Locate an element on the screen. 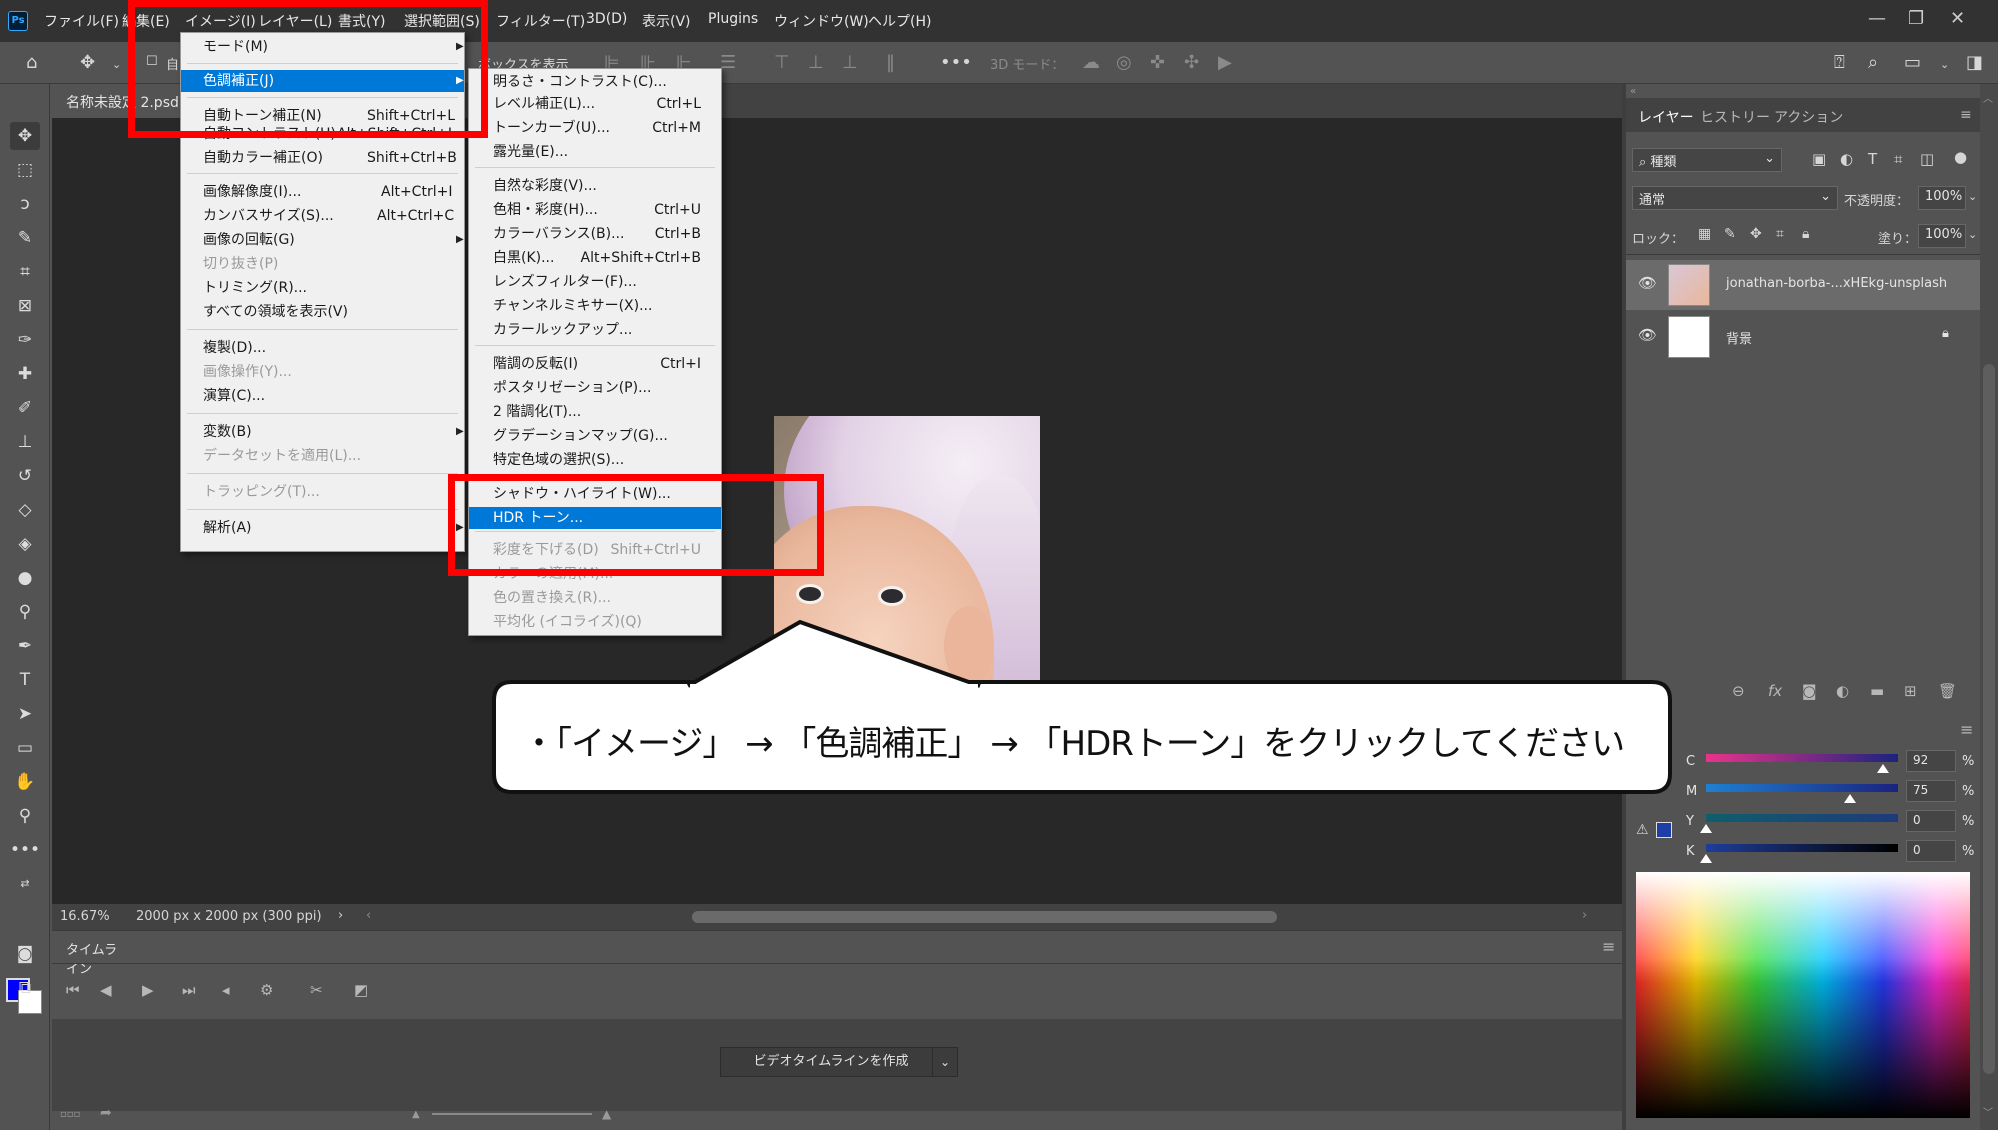  tab-history: ヒストリー is located at coordinates (1735, 117).